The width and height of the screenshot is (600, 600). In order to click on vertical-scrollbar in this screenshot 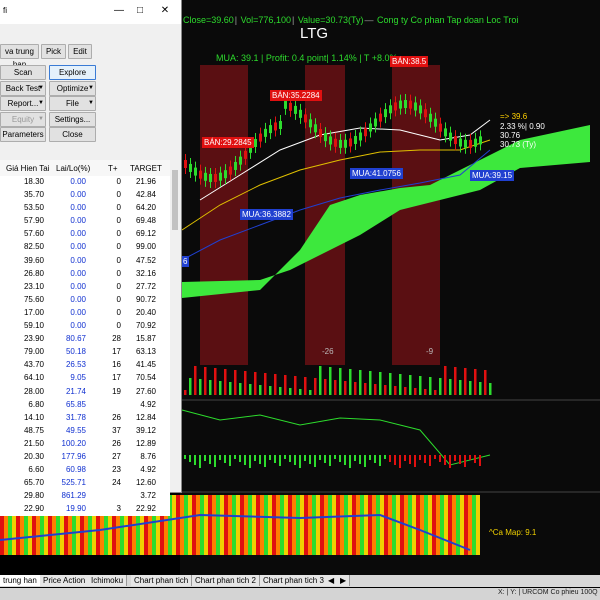, I will do `click(175, 321)`.